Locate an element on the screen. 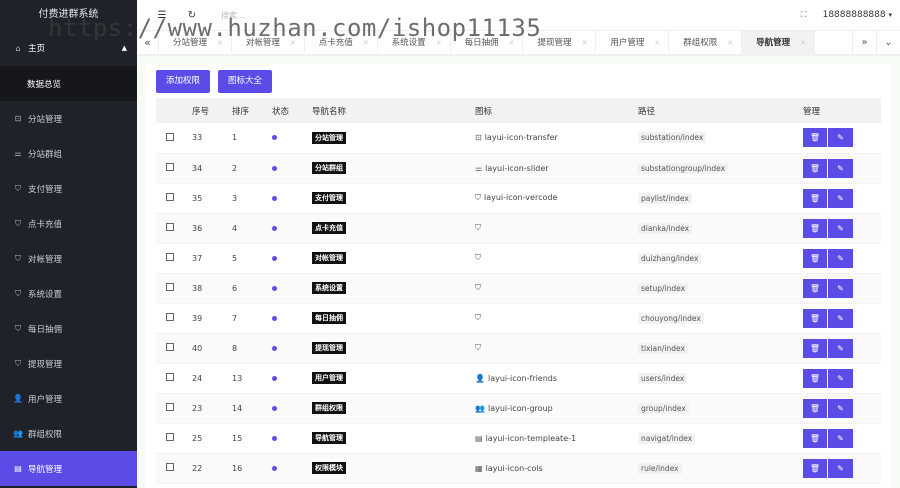 Image resolution: width=900 pixels, height=488 pixels. sidebar-item: ⚌ 分站群组 is located at coordinates (68, 153).